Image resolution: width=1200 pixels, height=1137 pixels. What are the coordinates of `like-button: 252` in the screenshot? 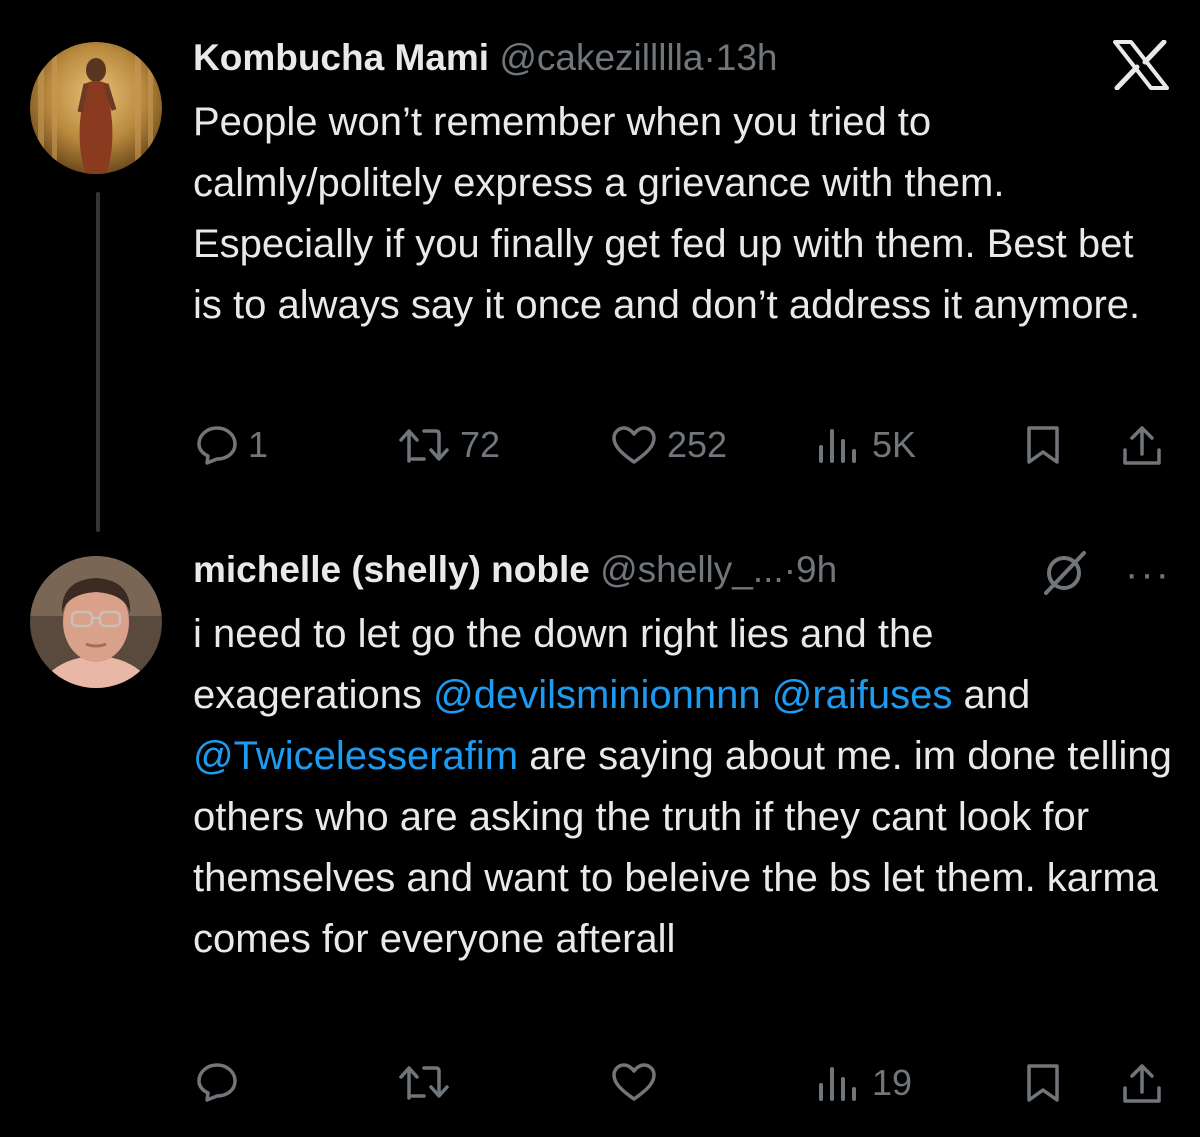 It's located at (669, 445).